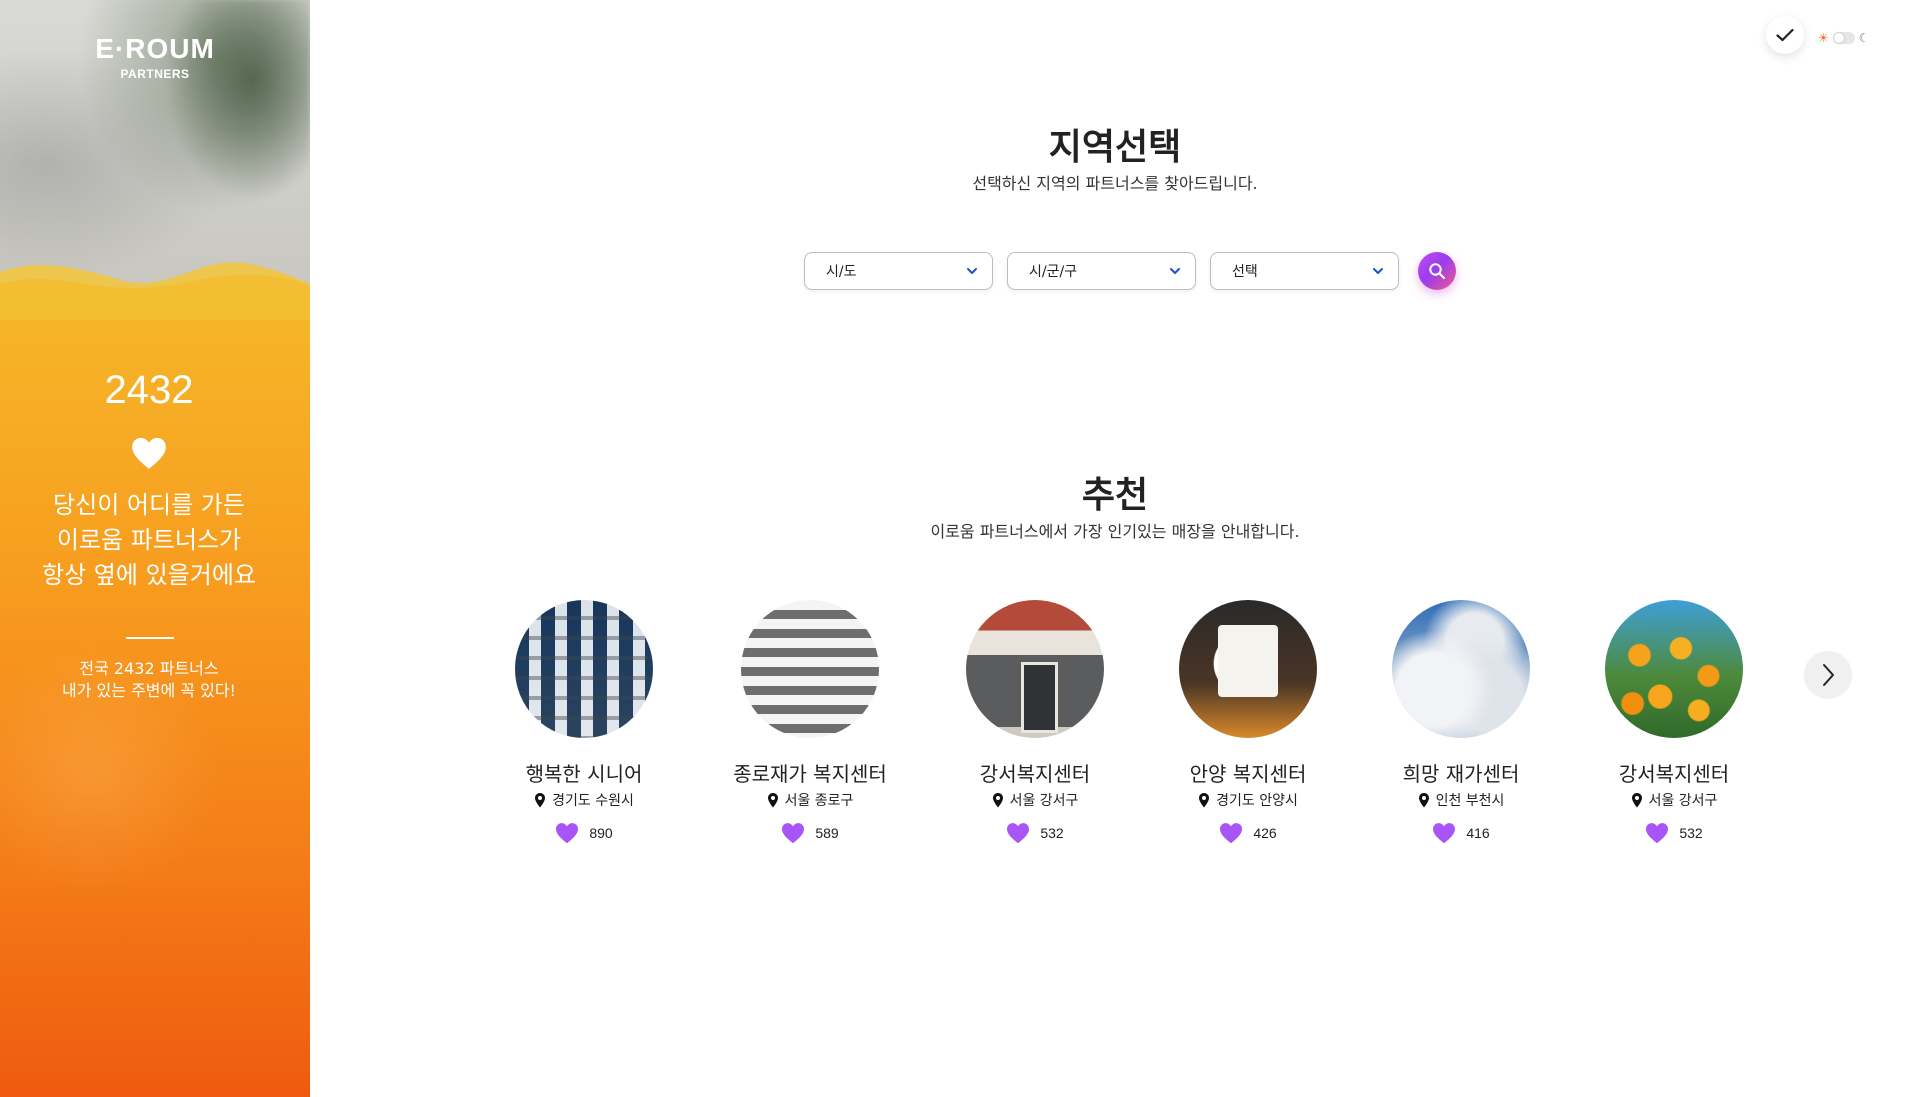  Describe the element at coordinates (149, 690) in the screenshot. I see `note-line: 내가 있는 주변에 꼭 있다!` at that location.